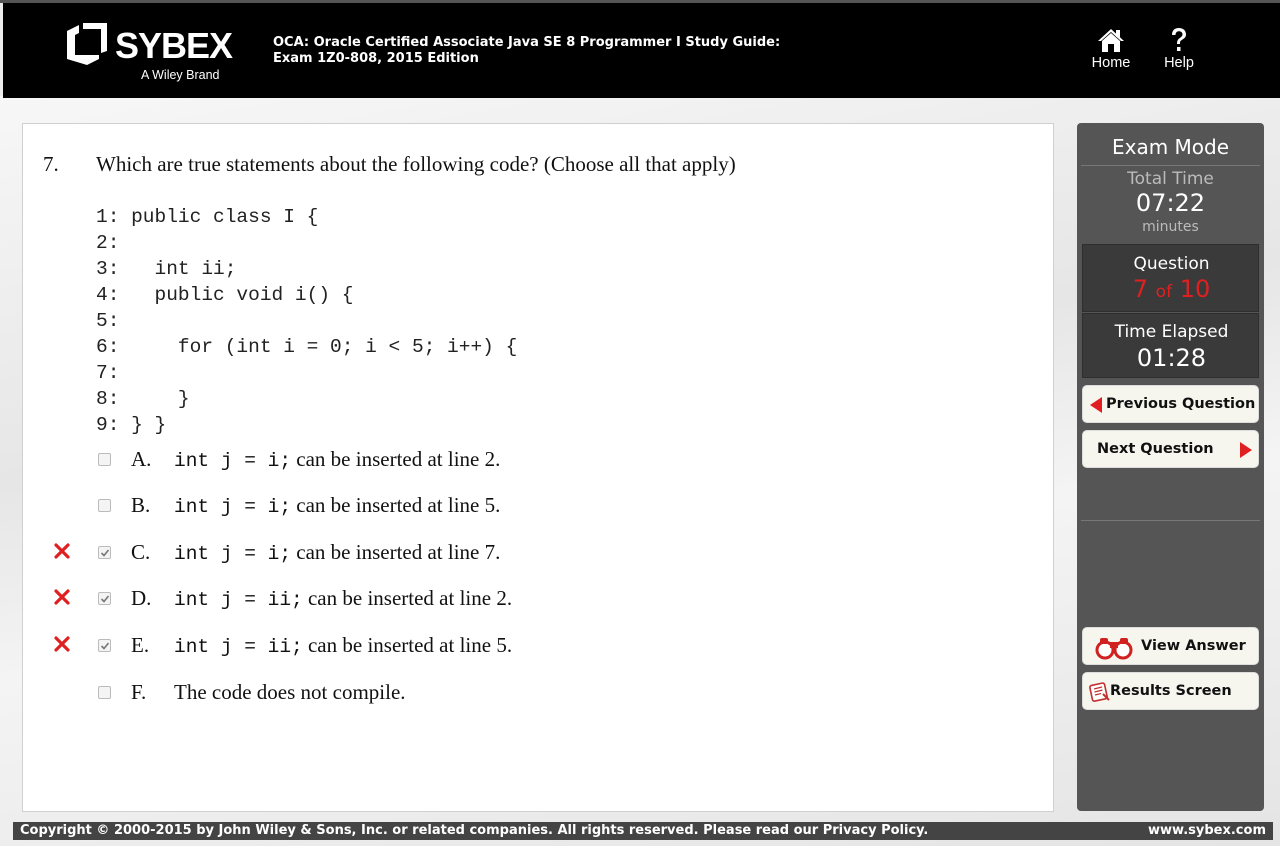 The image size is (1280, 846). Describe the element at coordinates (225, 295) in the screenshot. I see `code-line: 4: public void i() {` at that location.